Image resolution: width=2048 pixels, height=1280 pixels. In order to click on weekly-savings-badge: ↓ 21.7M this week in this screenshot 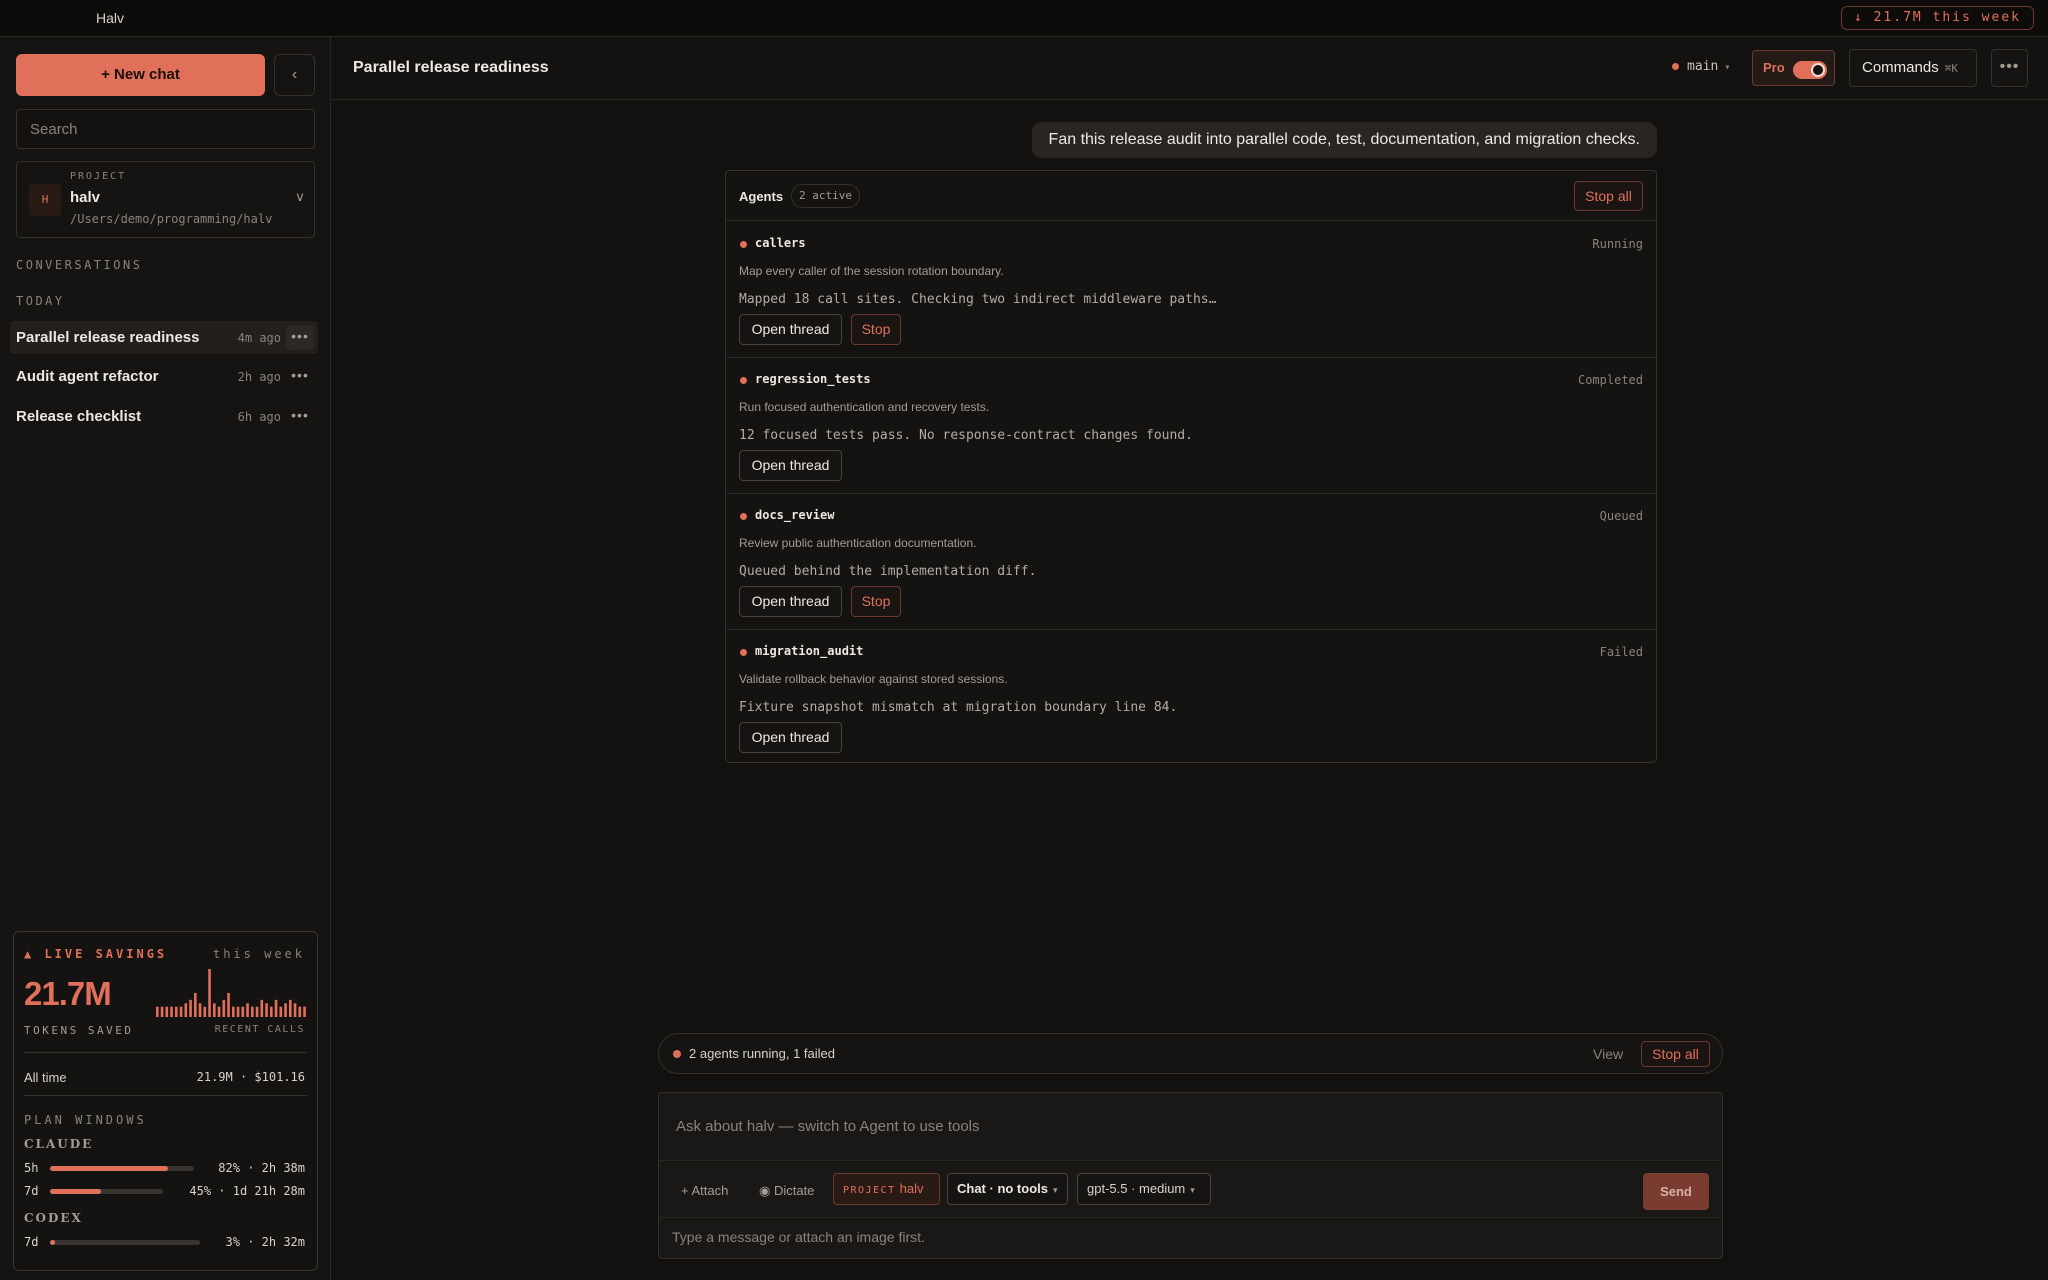, I will do `click(1937, 18)`.